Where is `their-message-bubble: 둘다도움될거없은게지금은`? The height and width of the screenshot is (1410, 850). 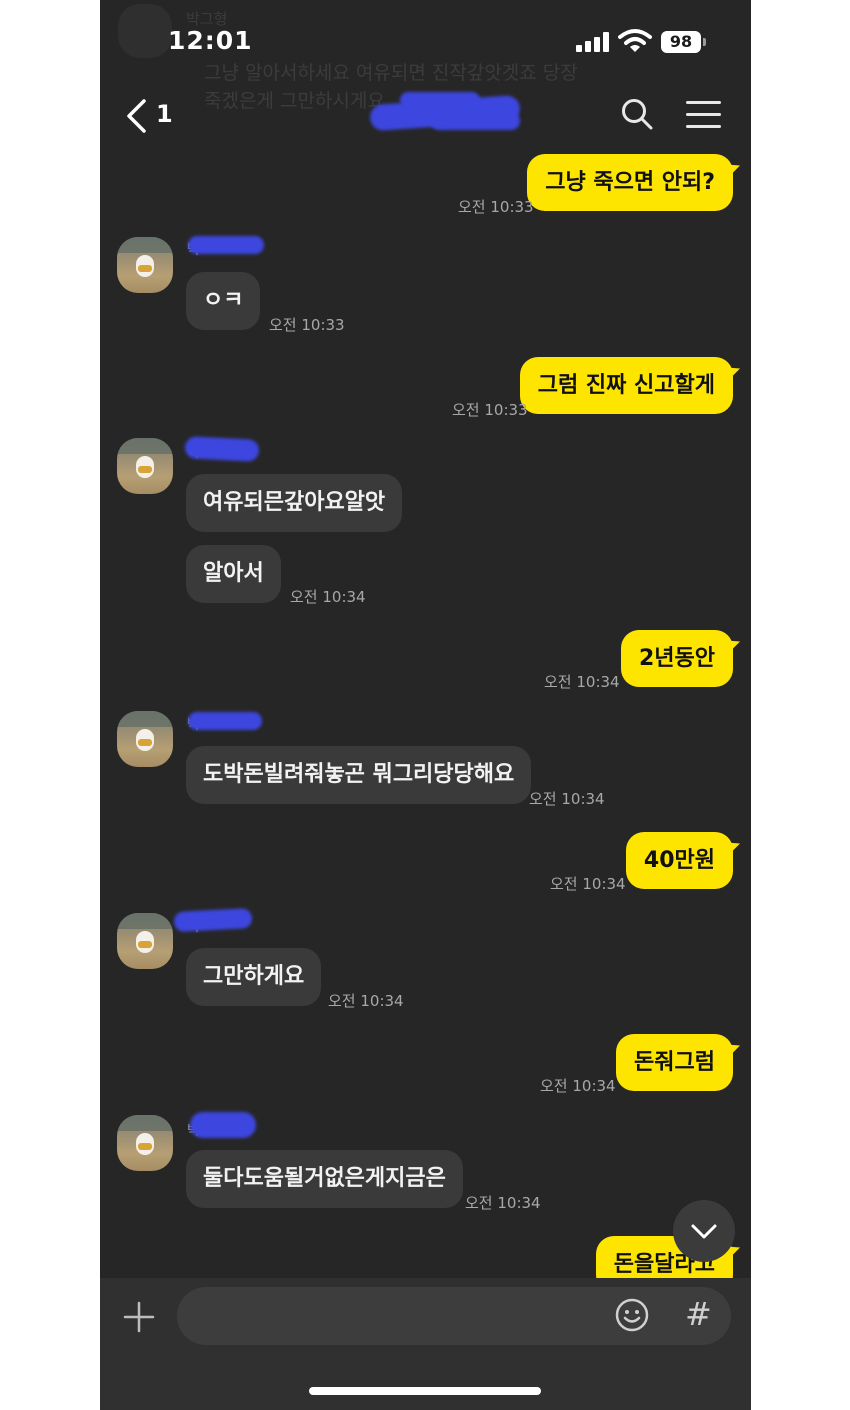 their-message-bubble: 둘다도움될거없은게지금은 is located at coordinates (324, 1179).